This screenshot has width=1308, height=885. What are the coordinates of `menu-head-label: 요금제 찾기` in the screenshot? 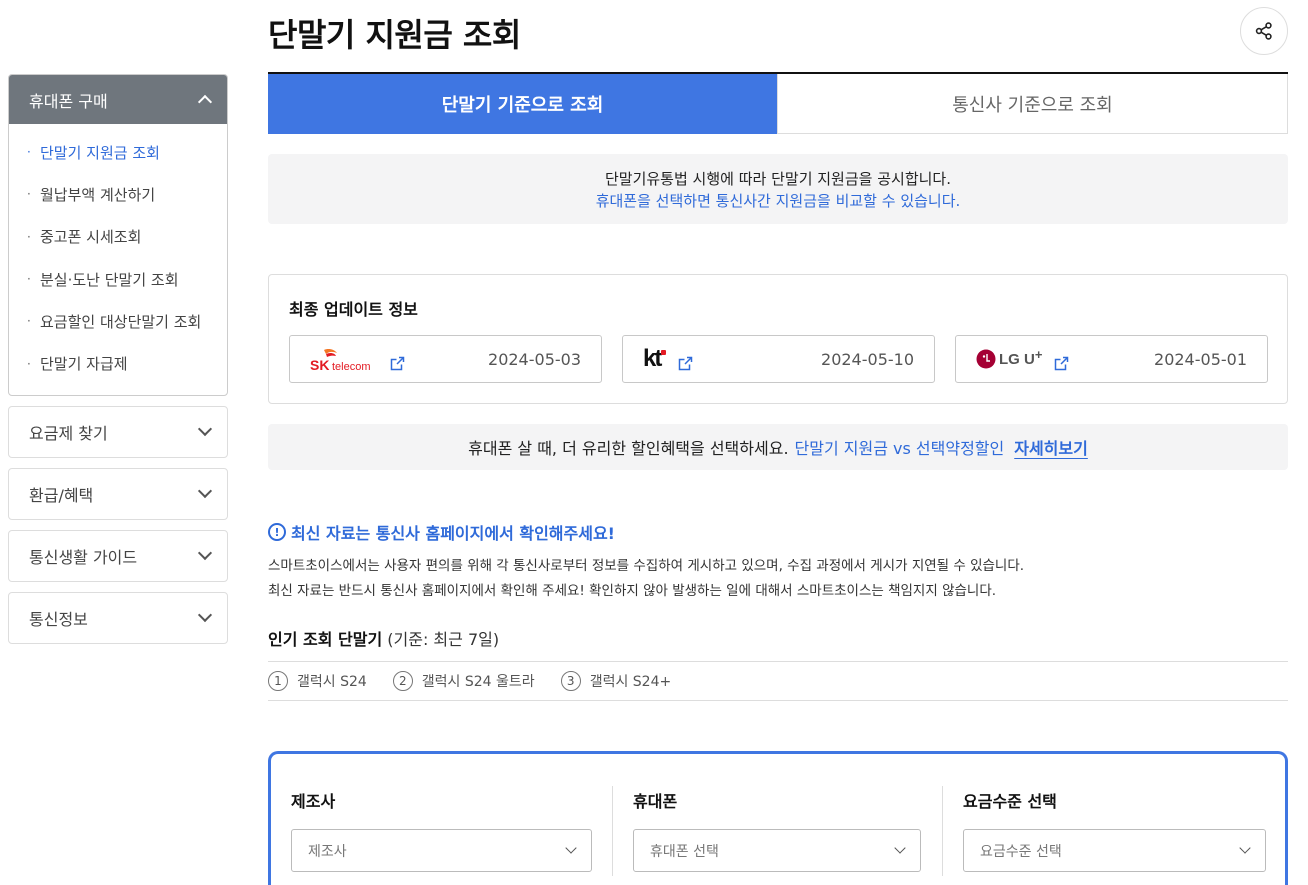 It's located at (68, 433).